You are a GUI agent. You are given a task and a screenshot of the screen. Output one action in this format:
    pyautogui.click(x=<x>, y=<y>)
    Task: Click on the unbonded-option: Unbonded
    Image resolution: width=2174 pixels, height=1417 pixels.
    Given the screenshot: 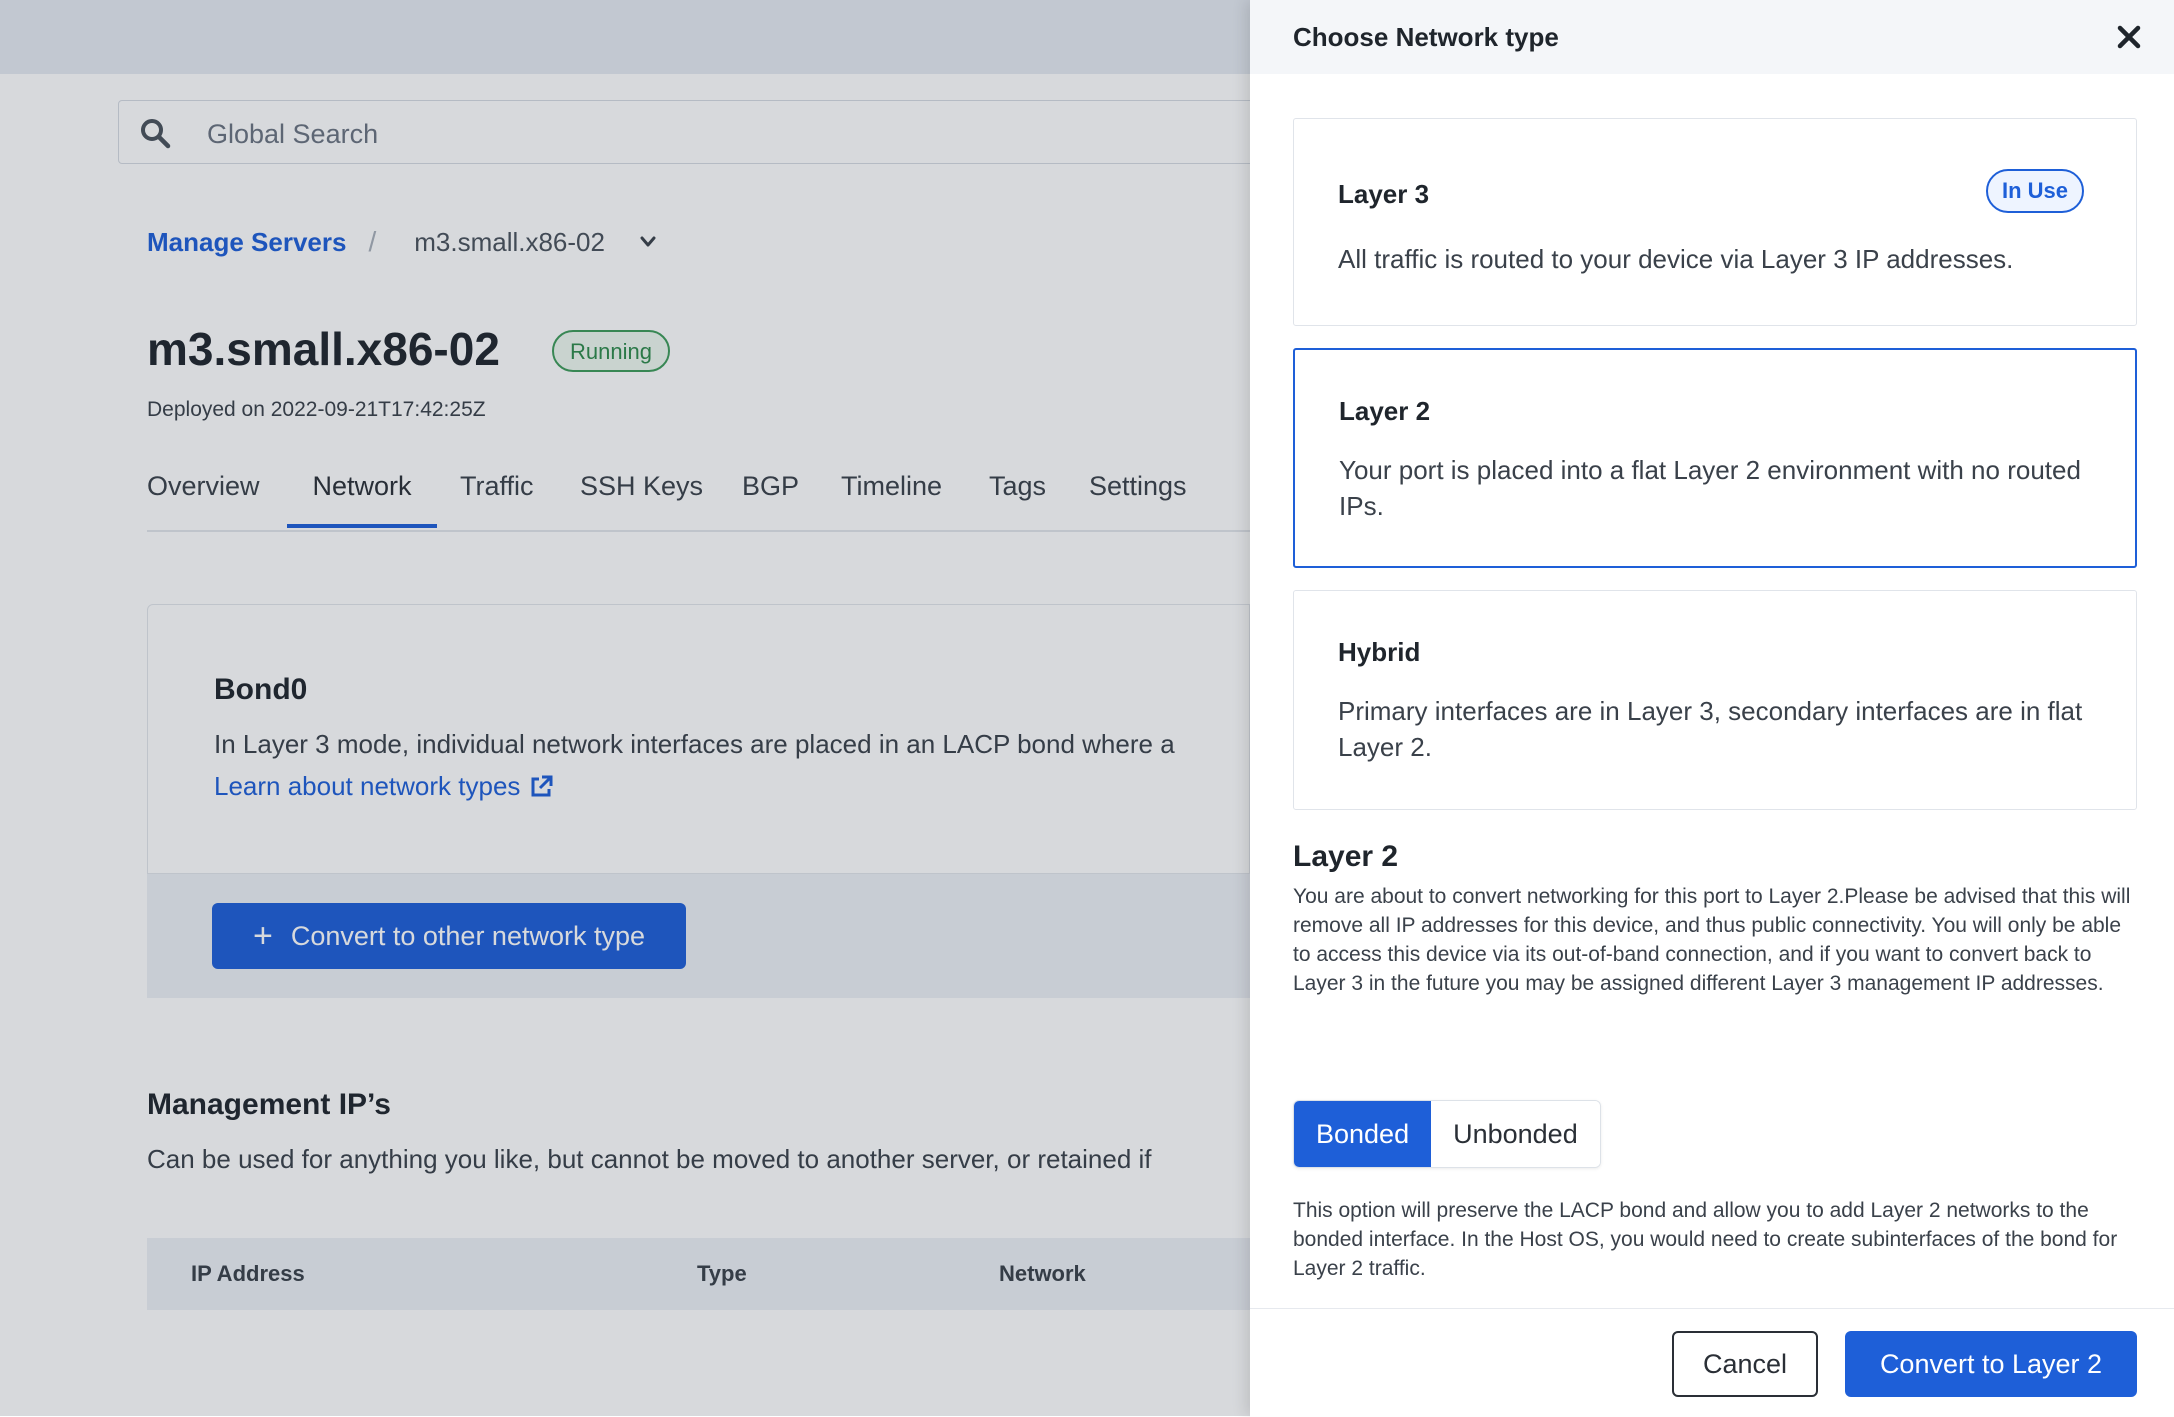 What is the action you would take?
    pyautogui.click(x=1515, y=1134)
    